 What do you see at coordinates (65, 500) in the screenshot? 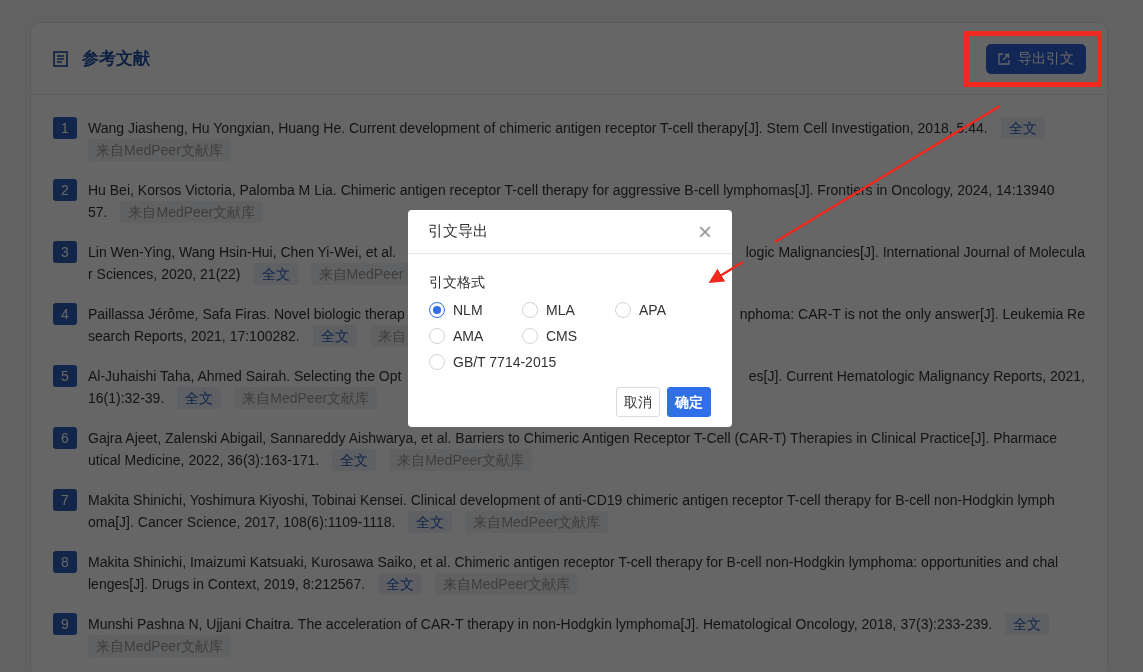
I see `reference-number: 7` at bounding box center [65, 500].